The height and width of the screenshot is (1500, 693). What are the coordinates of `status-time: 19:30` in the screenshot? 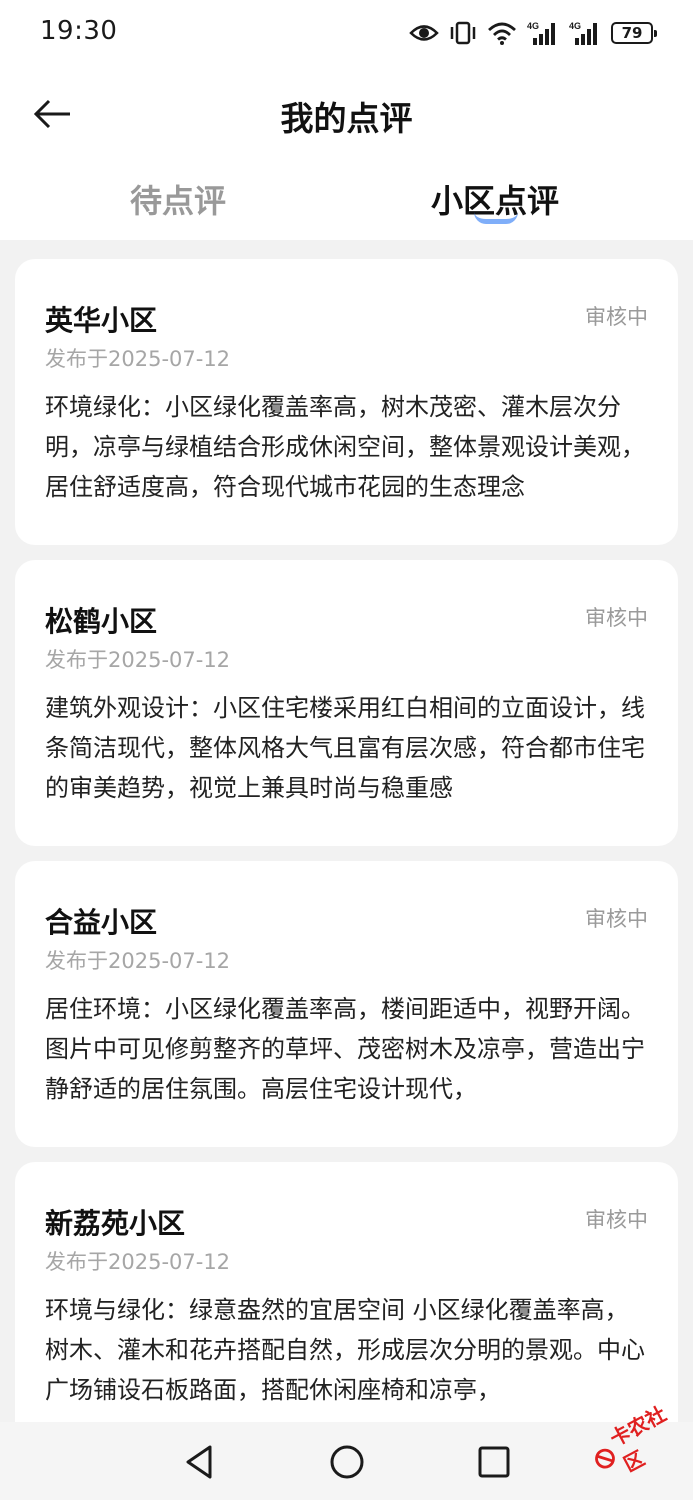 It's located at (79, 31).